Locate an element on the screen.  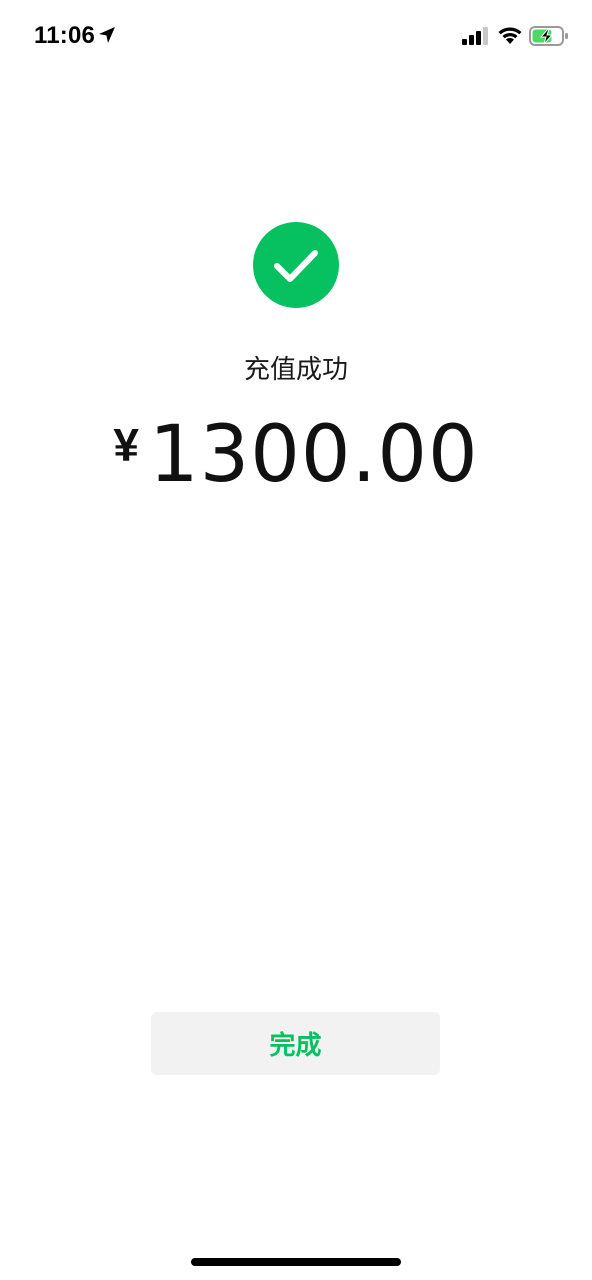
wifi-icon is located at coordinates (510, 35).